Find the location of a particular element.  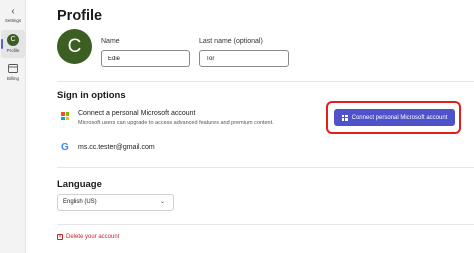

profile-avatar: C is located at coordinates (74, 46).